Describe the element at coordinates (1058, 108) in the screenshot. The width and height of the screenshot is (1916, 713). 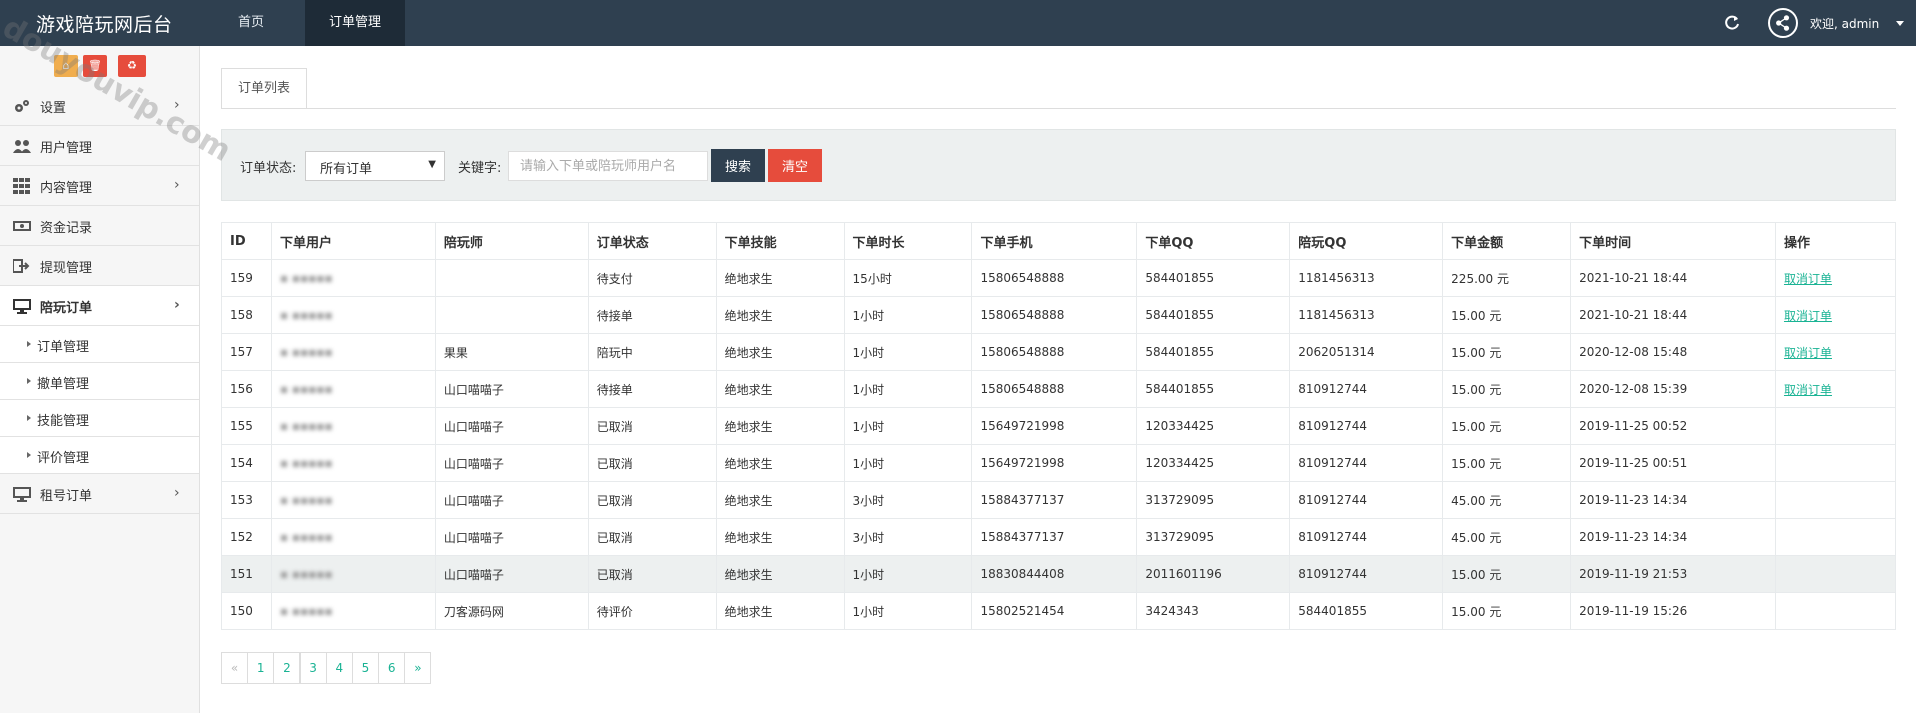
I see `tab-divider` at that location.